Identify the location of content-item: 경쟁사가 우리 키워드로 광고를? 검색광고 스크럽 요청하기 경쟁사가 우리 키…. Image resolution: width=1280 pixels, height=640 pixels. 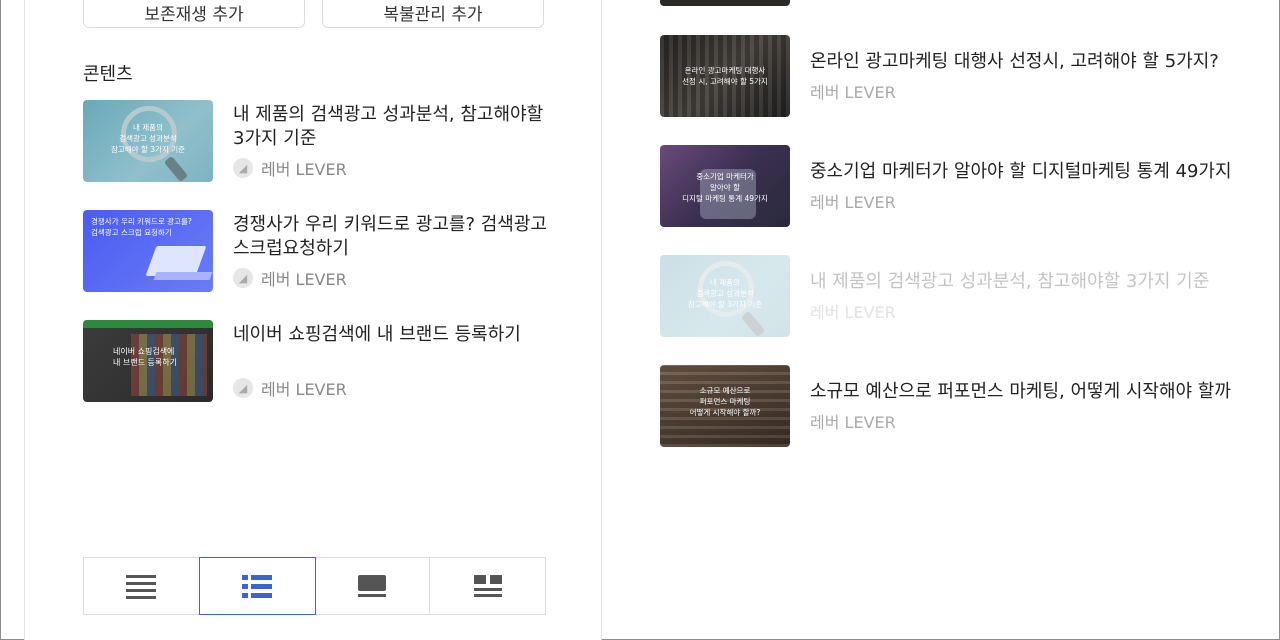
(318, 251).